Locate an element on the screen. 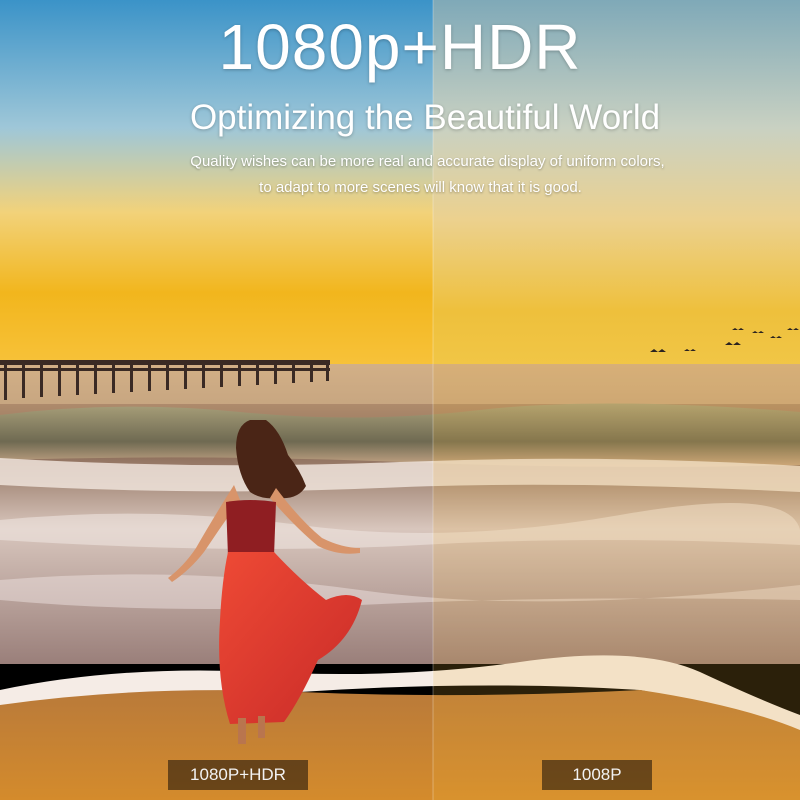  headline: 1080p+HDR is located at coordinates (400, 47).